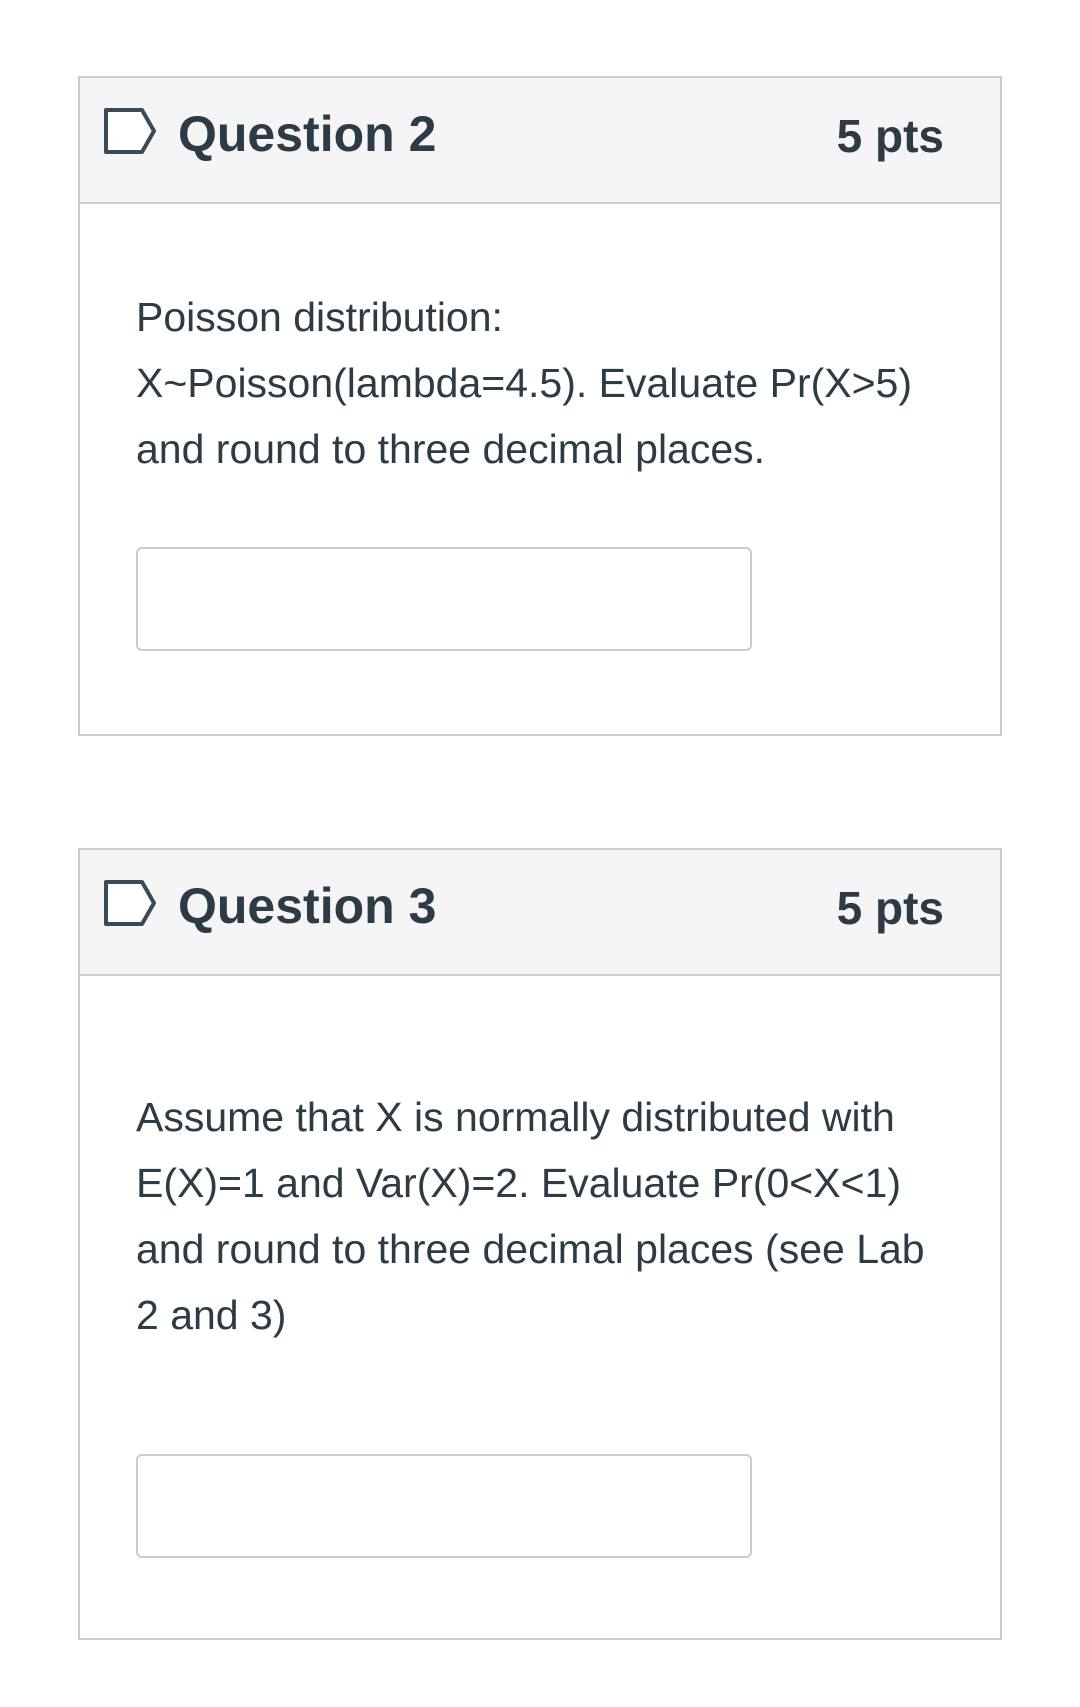 The height and width of the screenshot is (1707, 1080). Describe the element at coordinates (540, 141) in the screenshot. I see `question-header: Question 2 5 pts` at that location.